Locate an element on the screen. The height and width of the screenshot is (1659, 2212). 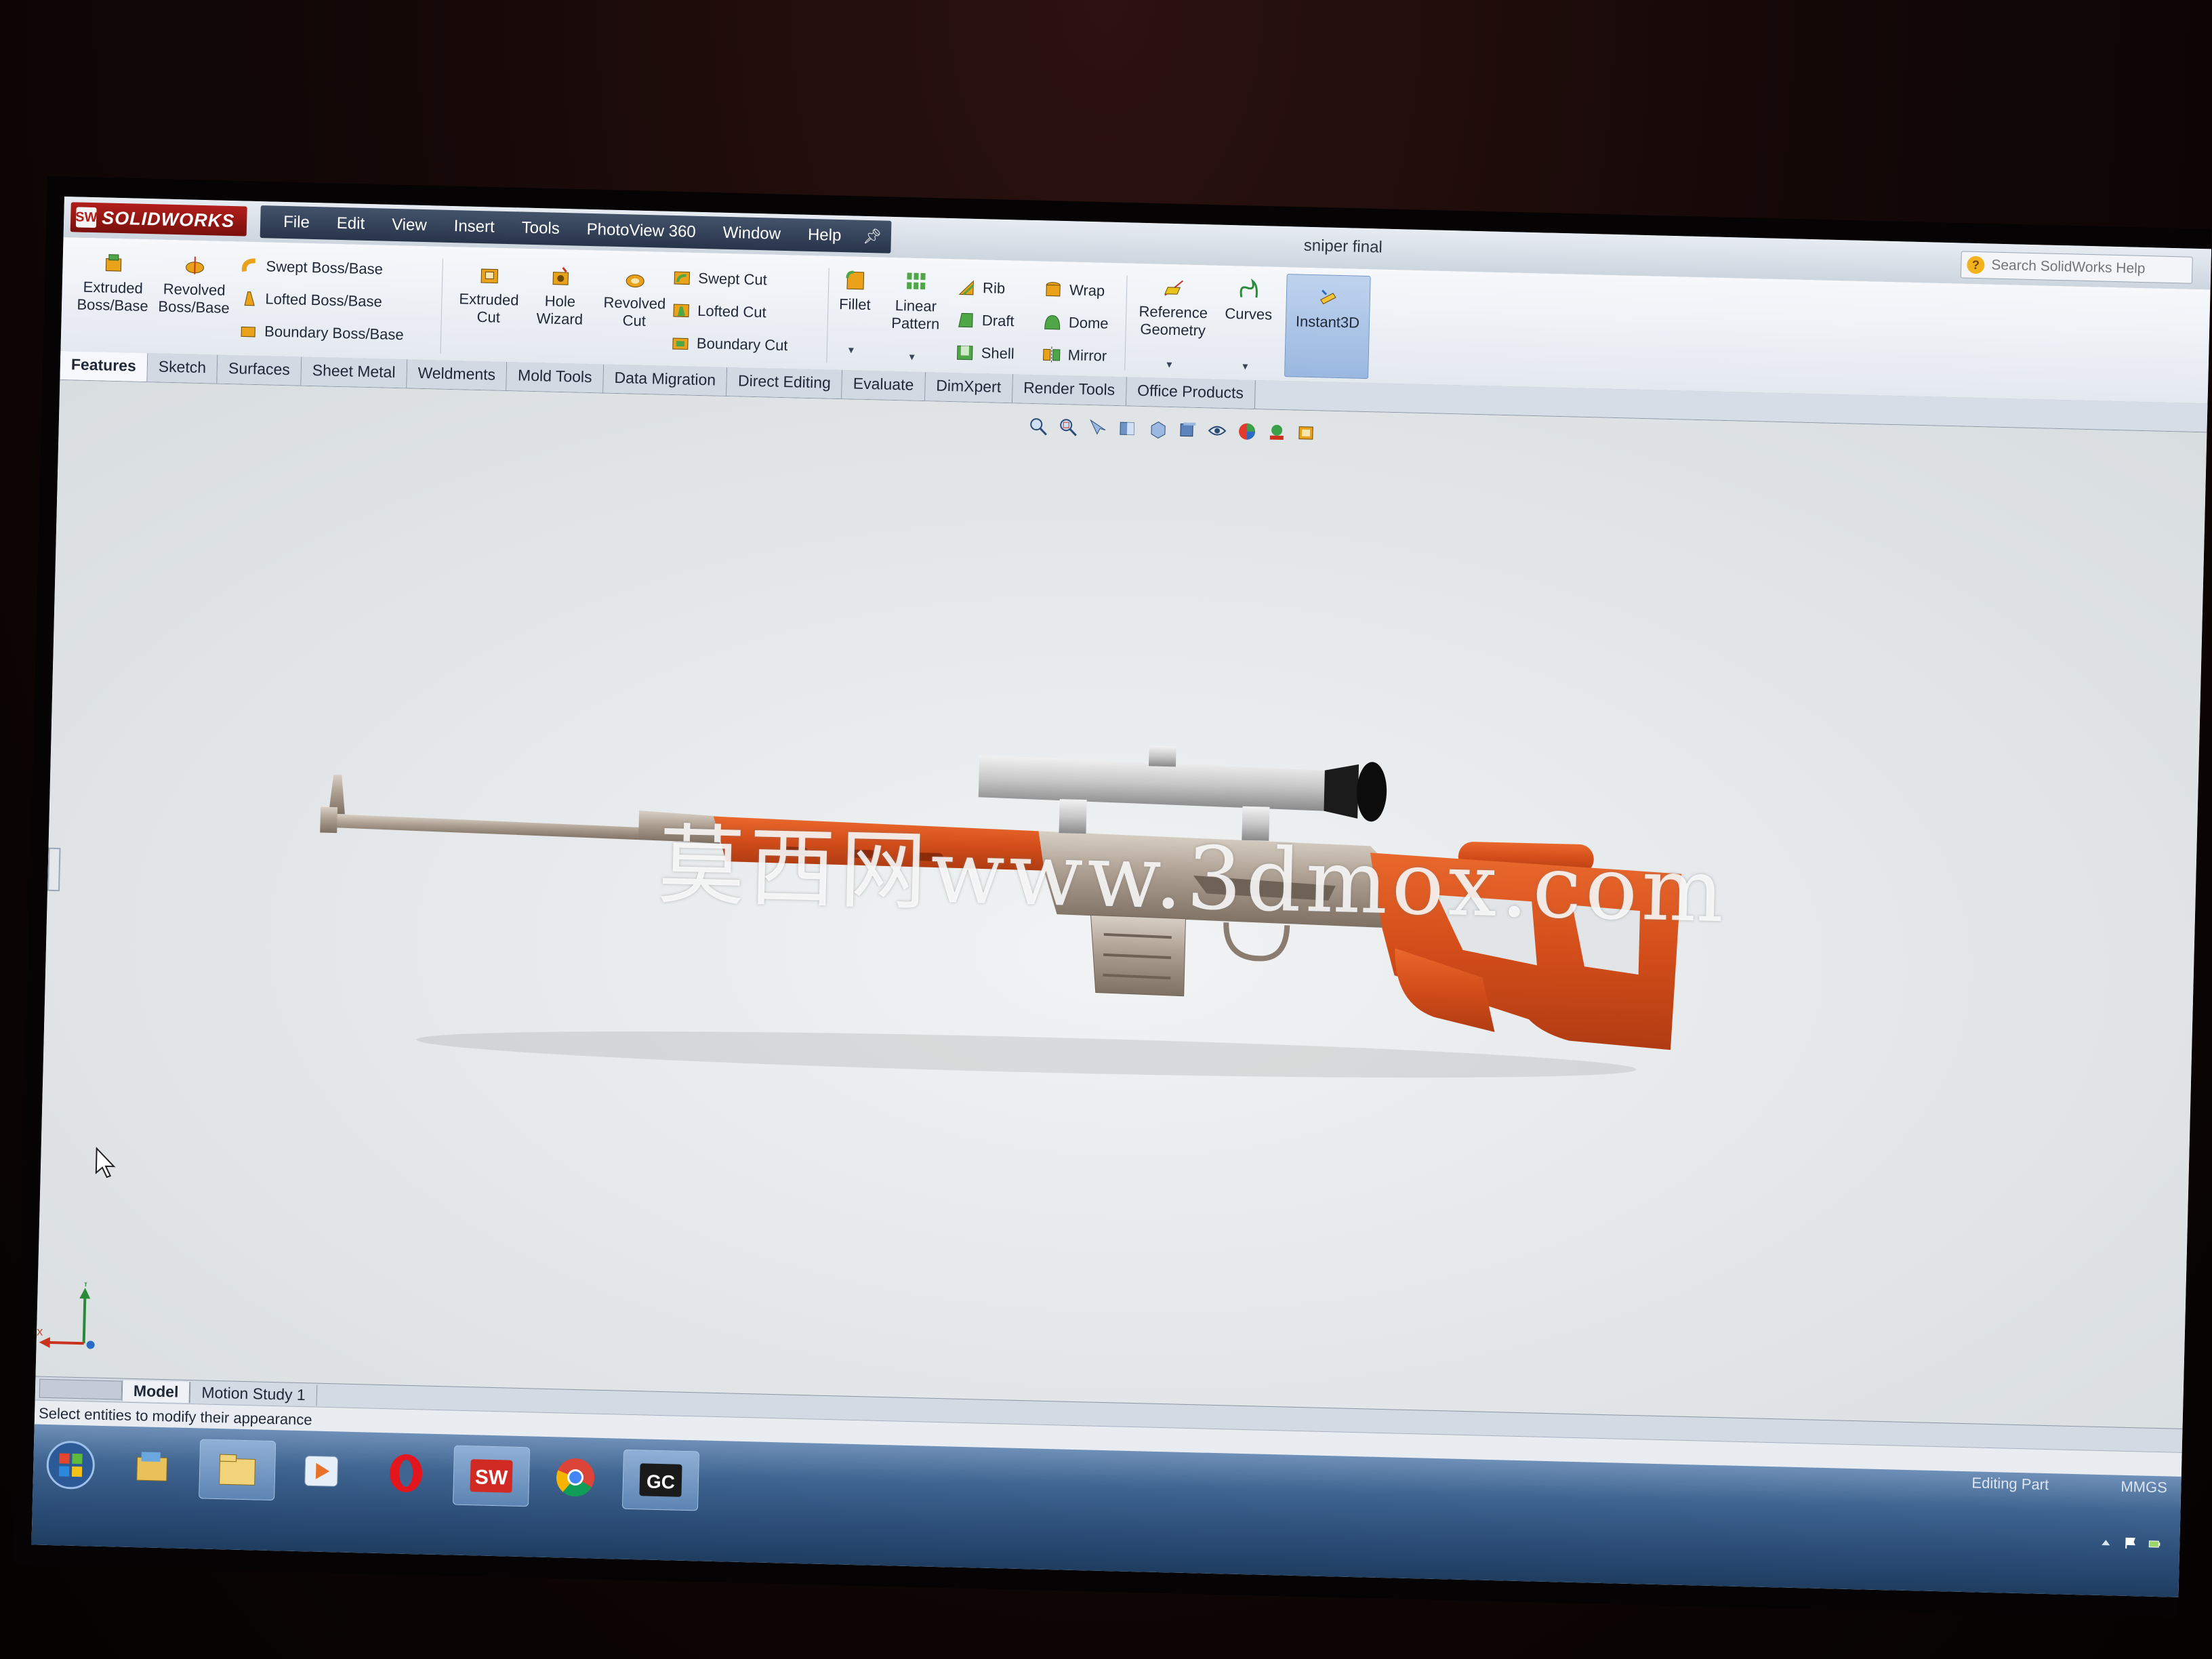
solidworks-taskbar-icon: SW is located at coordinates (491, 1476).